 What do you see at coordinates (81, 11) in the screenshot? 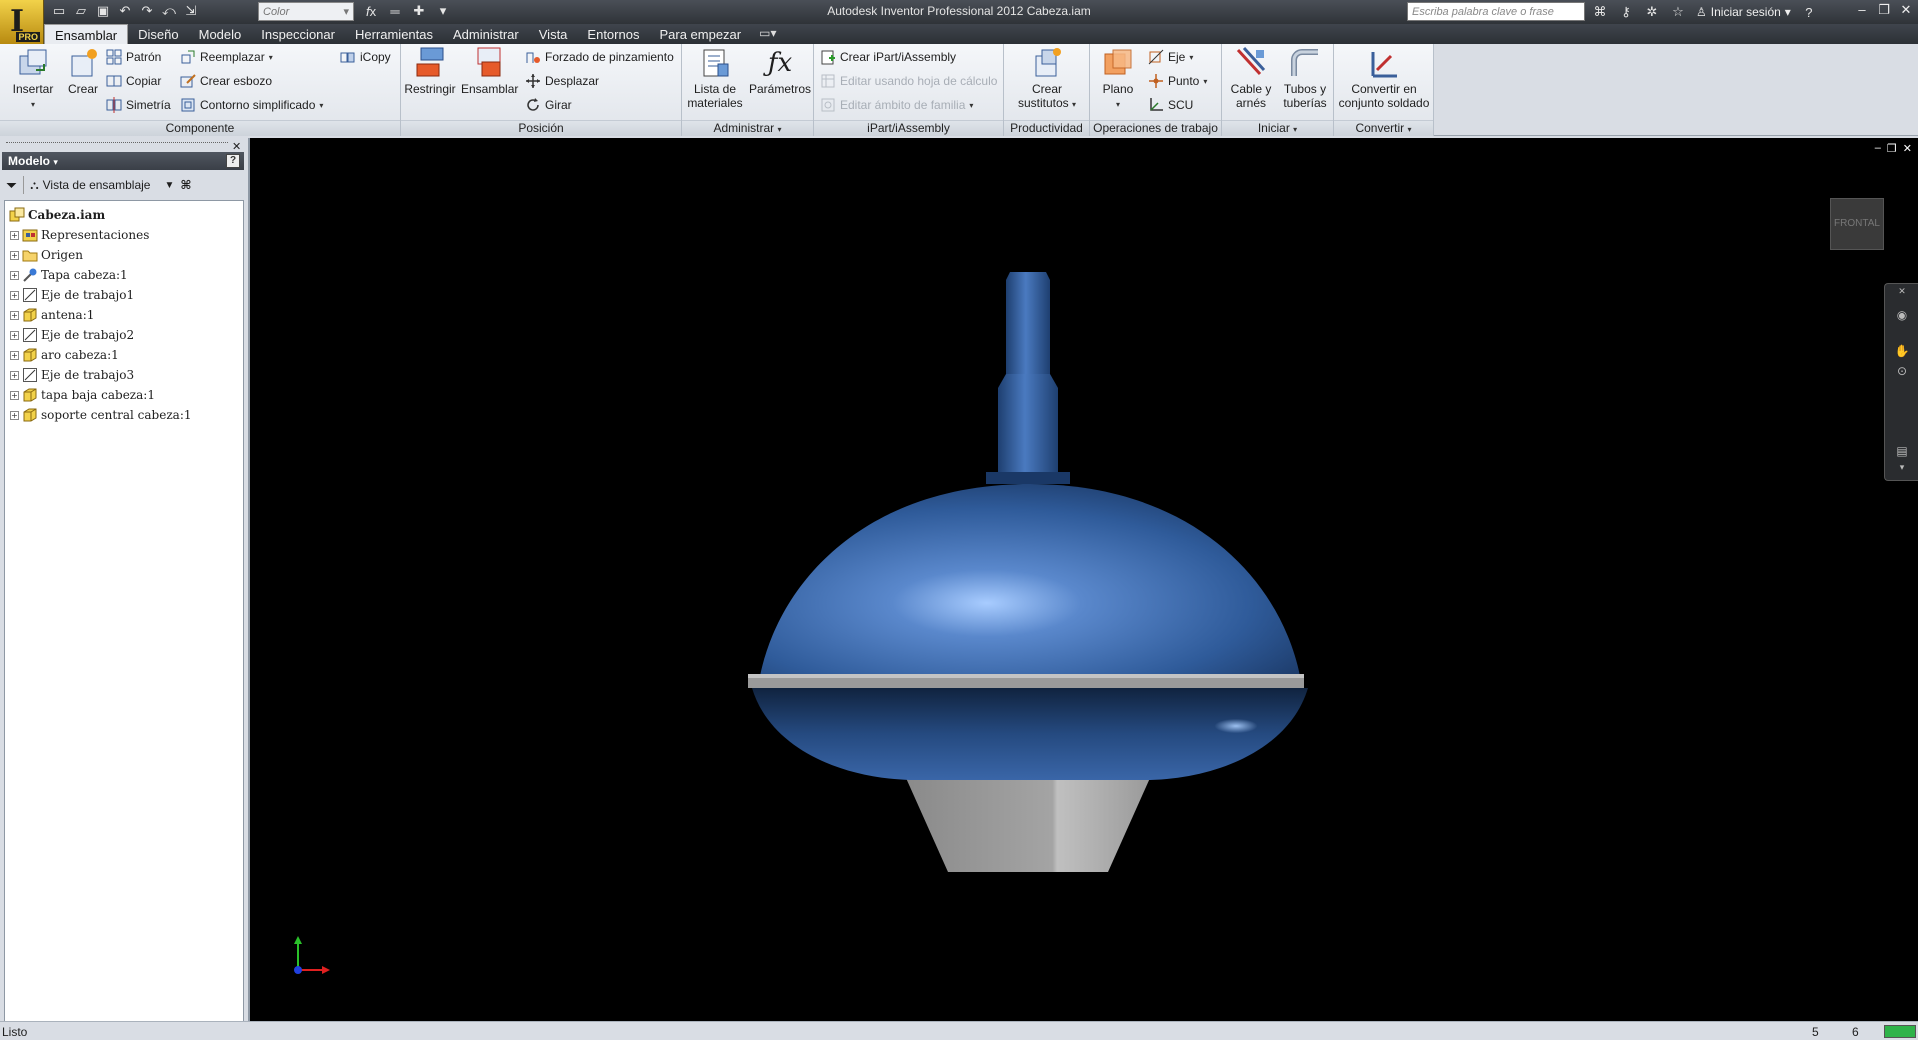
I see `open-folder-icon: ▱` at bounding box center [81, 11].